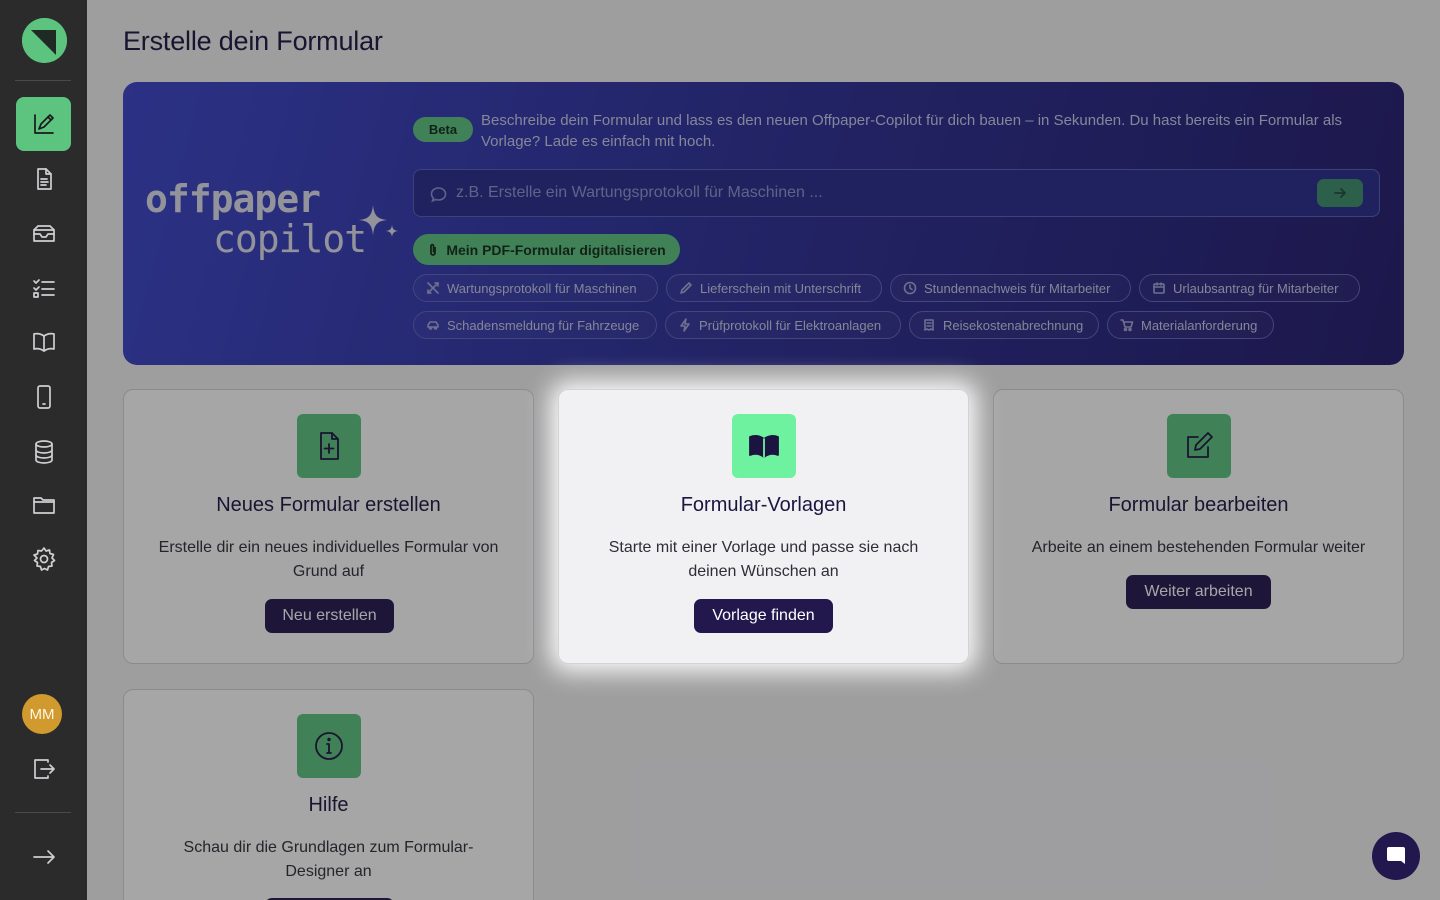 The width and height of the screenshot is (1440, 900). What do you see at coordinates (764, 446) in the screenshot?
I see `book-open-icon` at bounding box center [764, 446].